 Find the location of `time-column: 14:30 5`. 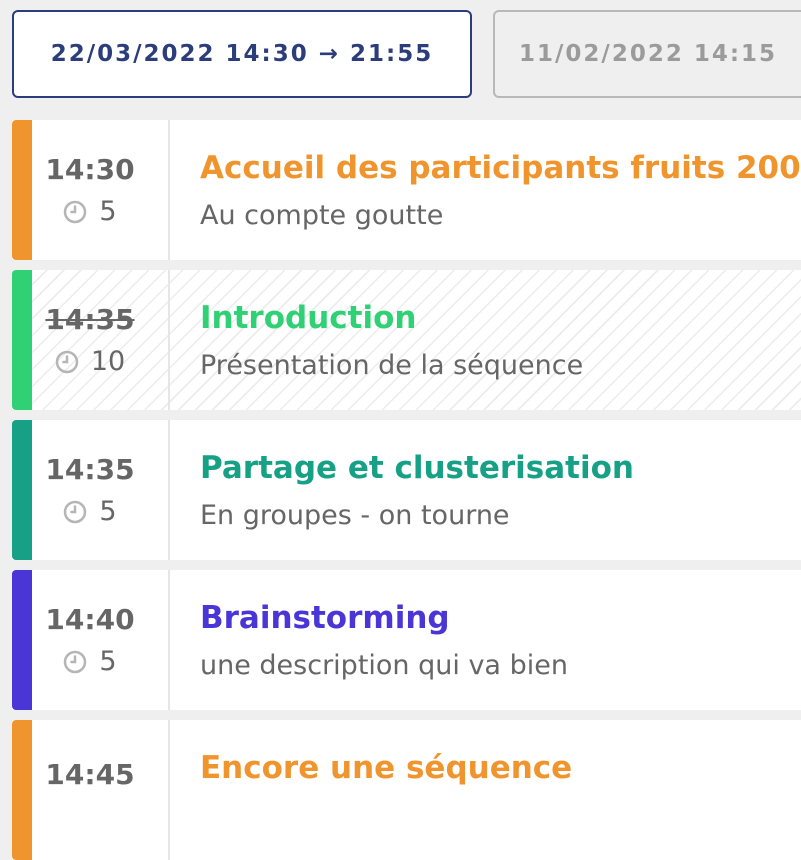

time-column: 14:30 5 is located at coordinates (101, 190).